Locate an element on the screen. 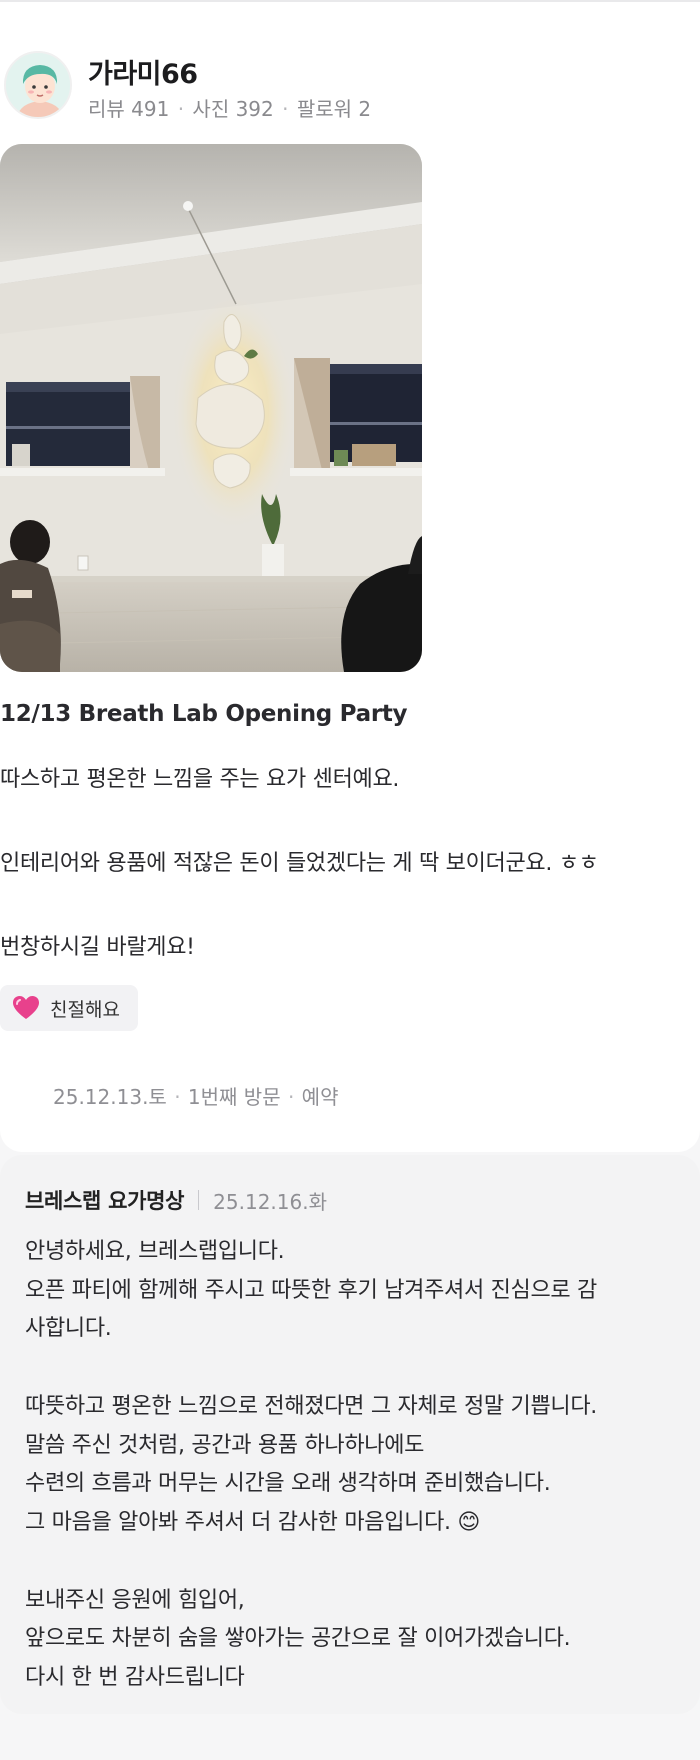  reply-header: 브레스랩 요가명상 25.12.16.화 is located at coordinates (176, 1200).